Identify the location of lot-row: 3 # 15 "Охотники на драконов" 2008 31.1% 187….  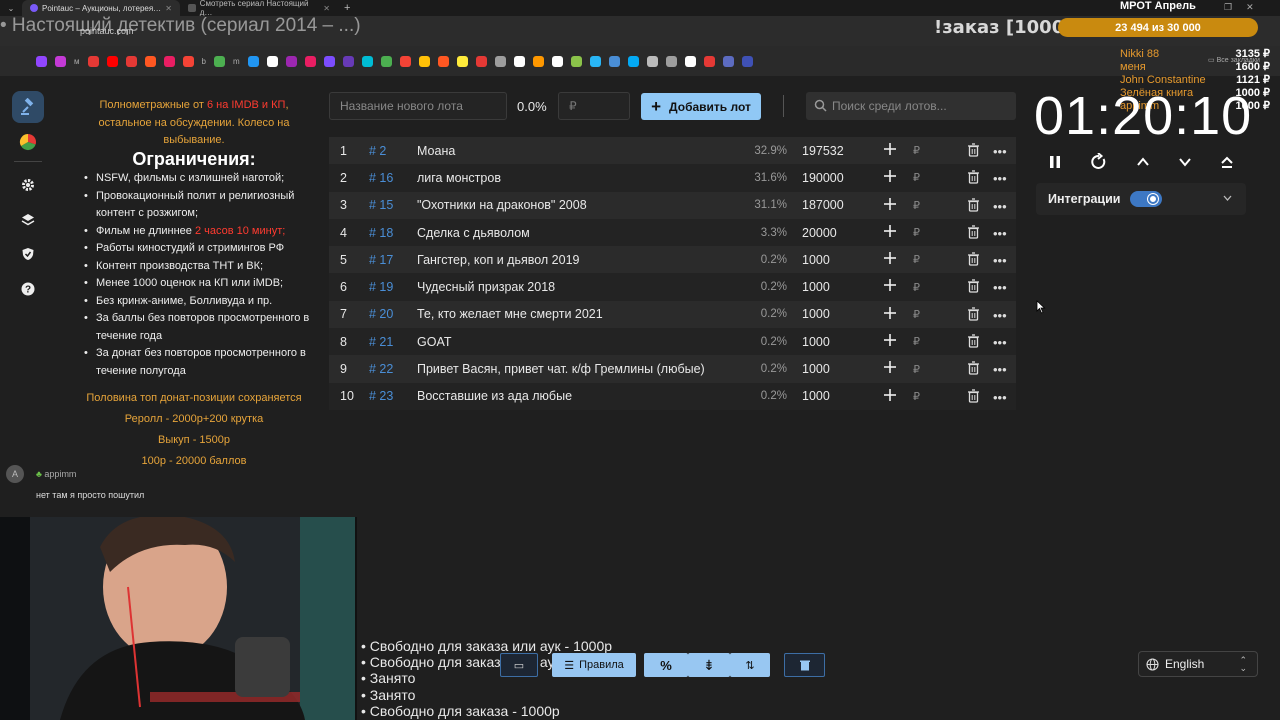
(672, 205).